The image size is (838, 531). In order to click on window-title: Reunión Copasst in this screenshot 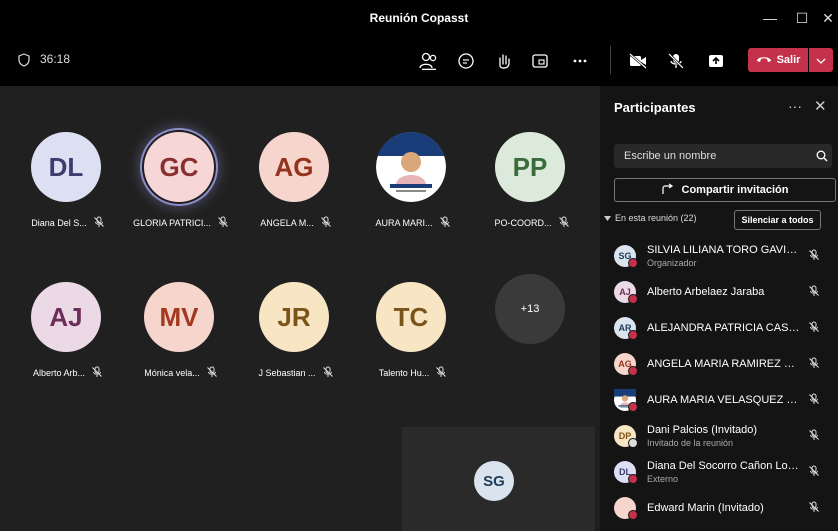, I will do `click(419, 18)`.